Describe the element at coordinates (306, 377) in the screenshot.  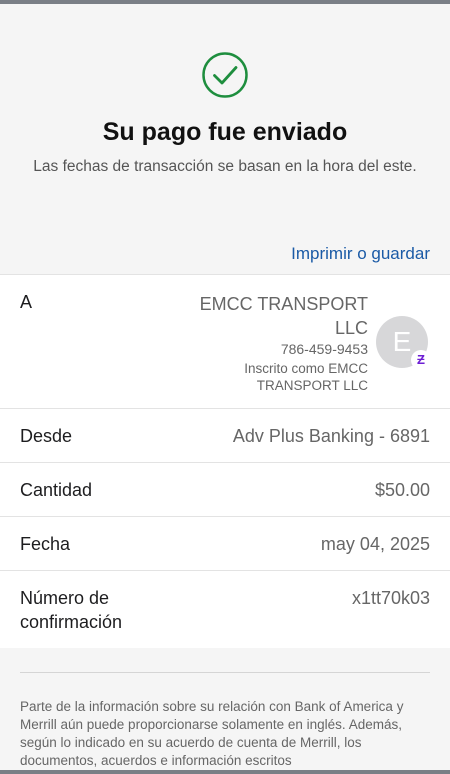
I see `recipient-enrolled-as: Inscrito como EMCC TRANSPORT LLC` at that location.